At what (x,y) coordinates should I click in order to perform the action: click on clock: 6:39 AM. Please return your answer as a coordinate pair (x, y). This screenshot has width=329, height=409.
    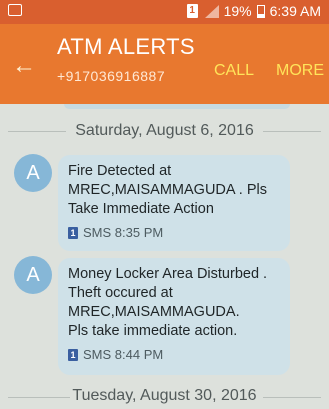
    Looking at the image, I should click on (295, 11).